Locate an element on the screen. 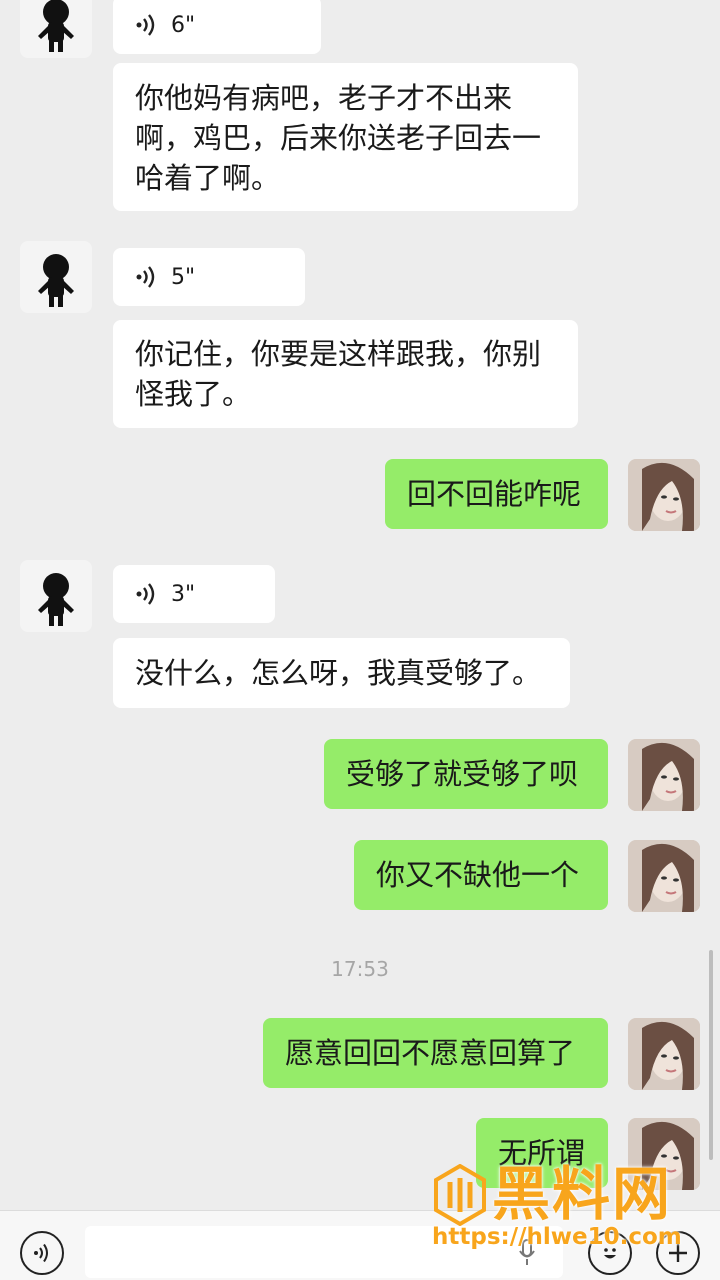 The image size is (720, 1280). voice-input-button is located at coordinates (42, 1253).